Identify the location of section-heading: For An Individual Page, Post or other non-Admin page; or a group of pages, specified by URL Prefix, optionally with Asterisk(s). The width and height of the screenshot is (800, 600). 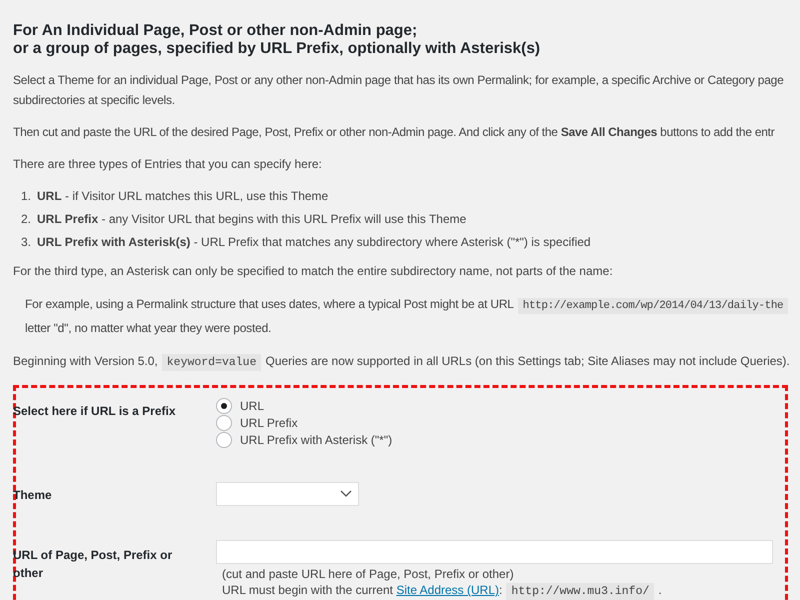
(277, 40).